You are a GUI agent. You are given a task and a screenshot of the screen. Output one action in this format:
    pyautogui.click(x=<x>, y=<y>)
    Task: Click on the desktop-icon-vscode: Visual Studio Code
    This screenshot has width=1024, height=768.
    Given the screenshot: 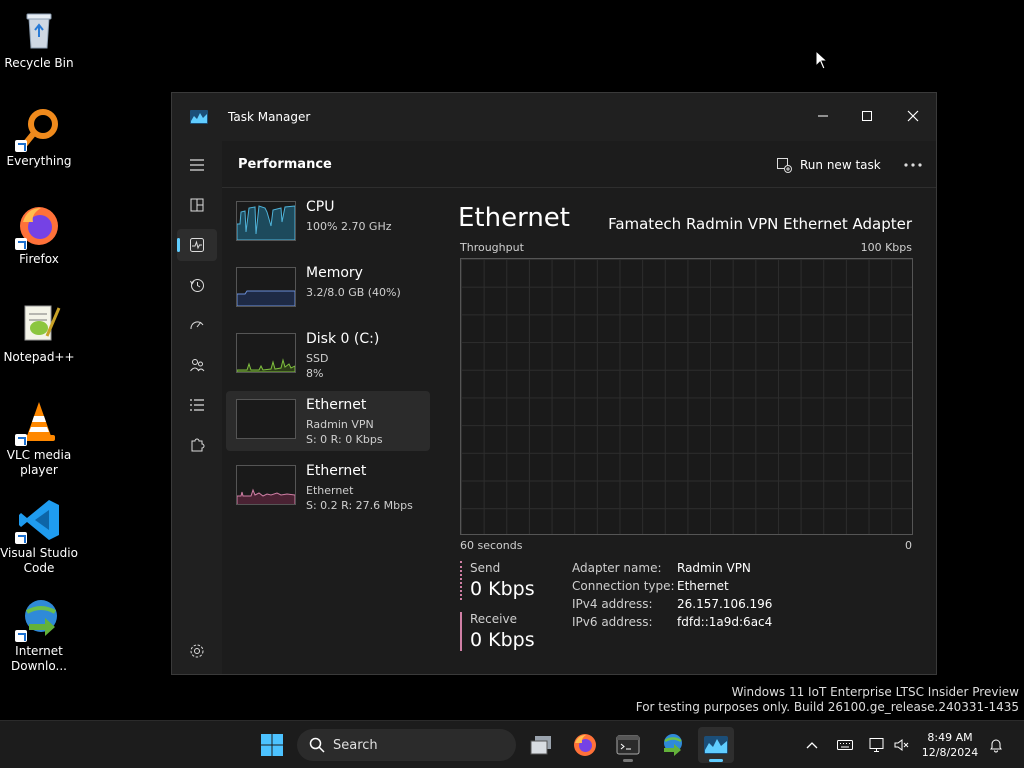 What is the action you would take?
    pyautogui.click(x=39, y=537)
    